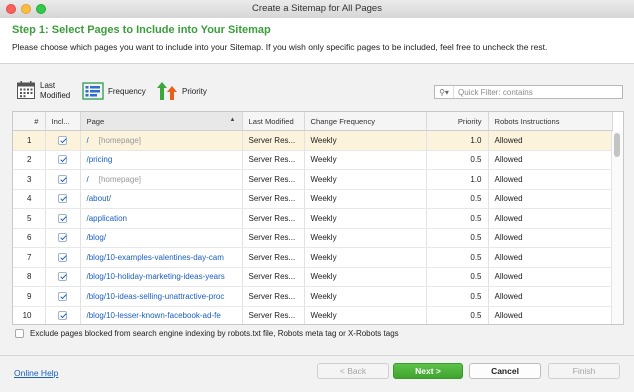 The width and height of the screenshot is (634, 392). What do you see at coordinates (97, 237) in the screenshot?
I see `page-url: /blog/` at bounding box center [97, 237].